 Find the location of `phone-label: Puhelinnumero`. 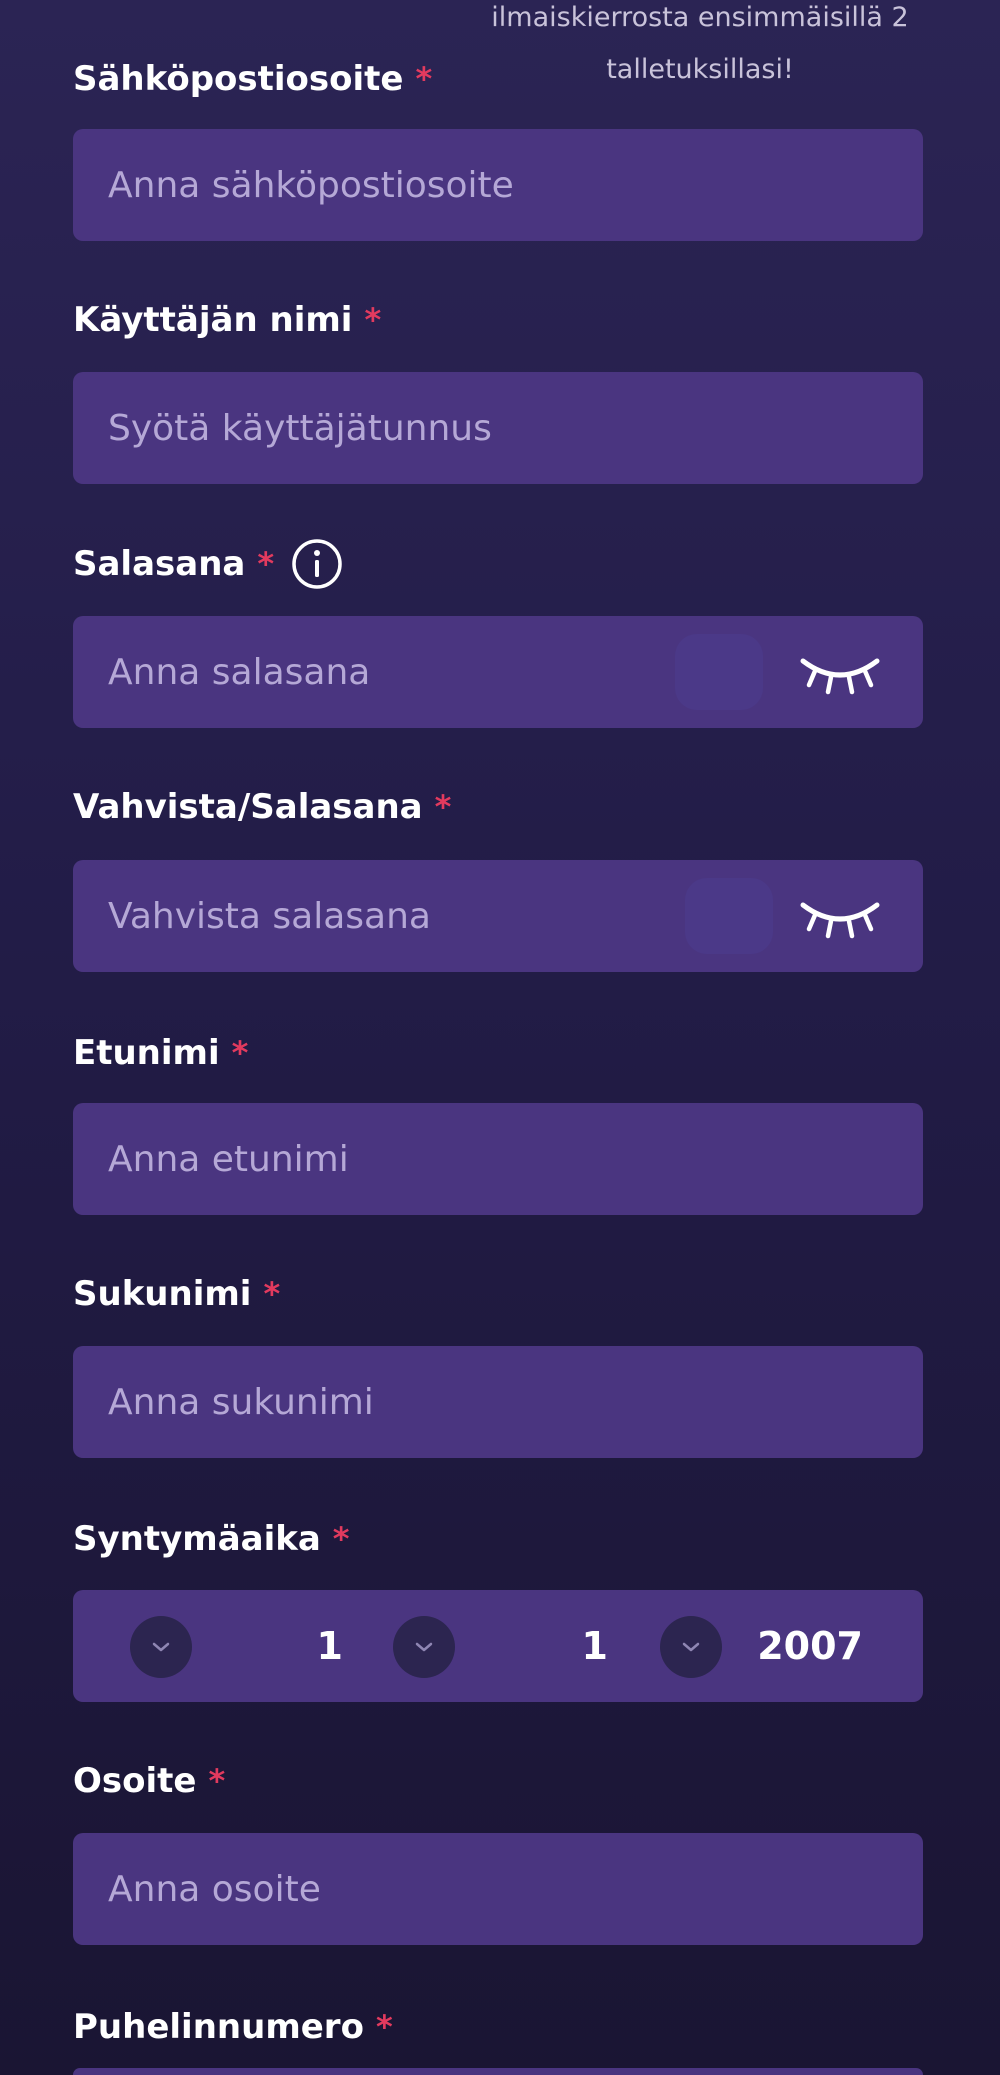

phone-label: Puhelinnumero is located at coordinates (218, 2027).